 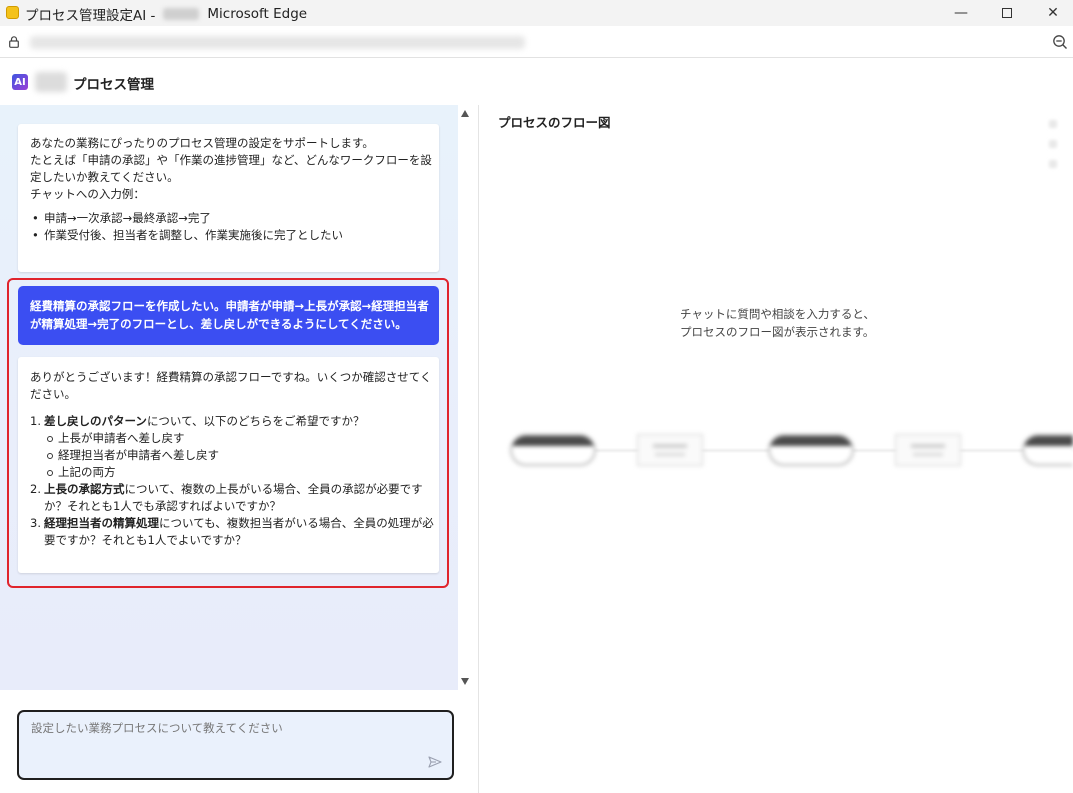 I want to click on question-line: 上長の承認方式について、複数の上長がいる場合、全員の承認が必要です, so click(x=235, y=489).